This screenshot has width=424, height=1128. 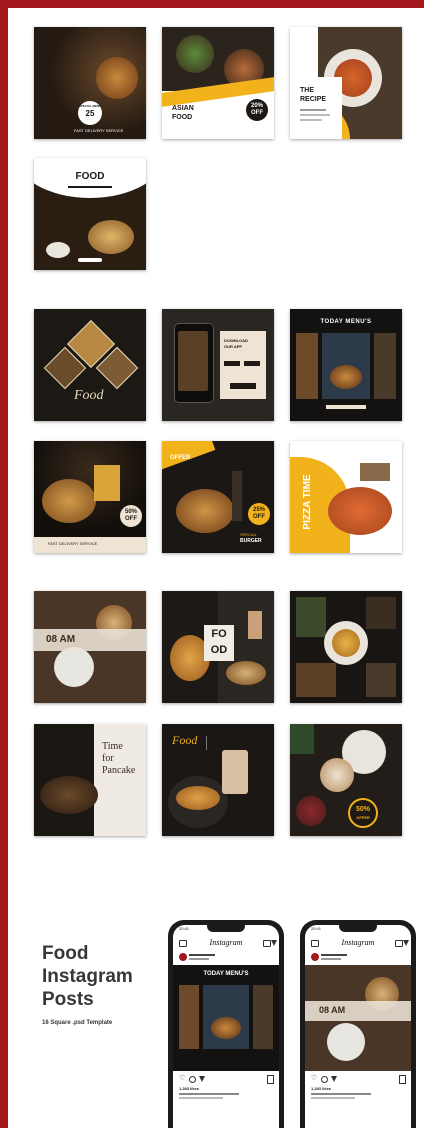 I want to click on discount-badge: 50% OFF, so click(x=131, y=516).